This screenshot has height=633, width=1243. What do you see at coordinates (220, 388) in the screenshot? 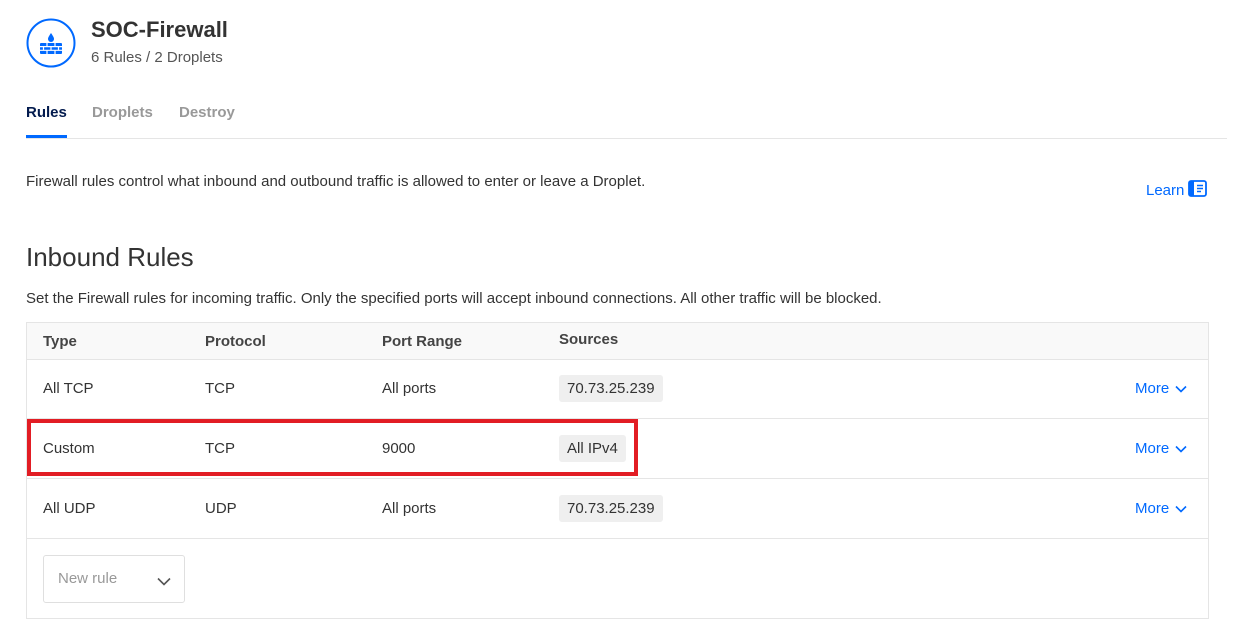
I see `rule-protocol: TCP` at bounding box center [220, 388].